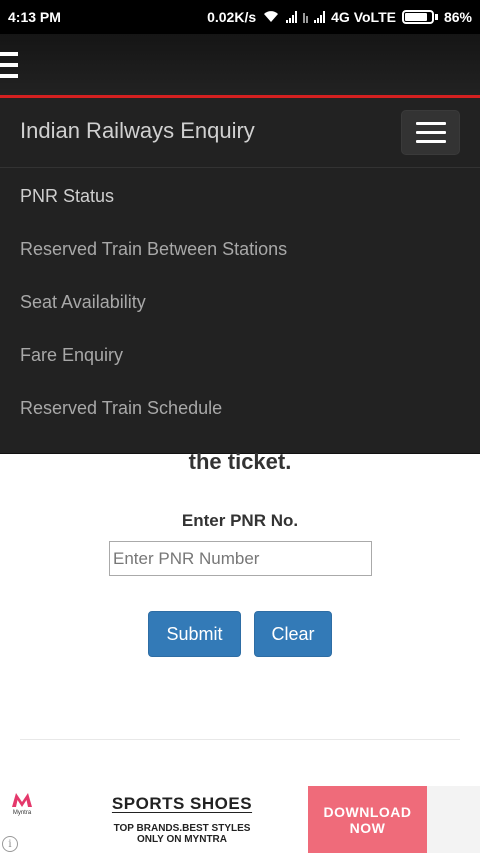 This screenshot has height=853, width=480. I want to click on network-speed: 0.02K/s, so click(232, 17).